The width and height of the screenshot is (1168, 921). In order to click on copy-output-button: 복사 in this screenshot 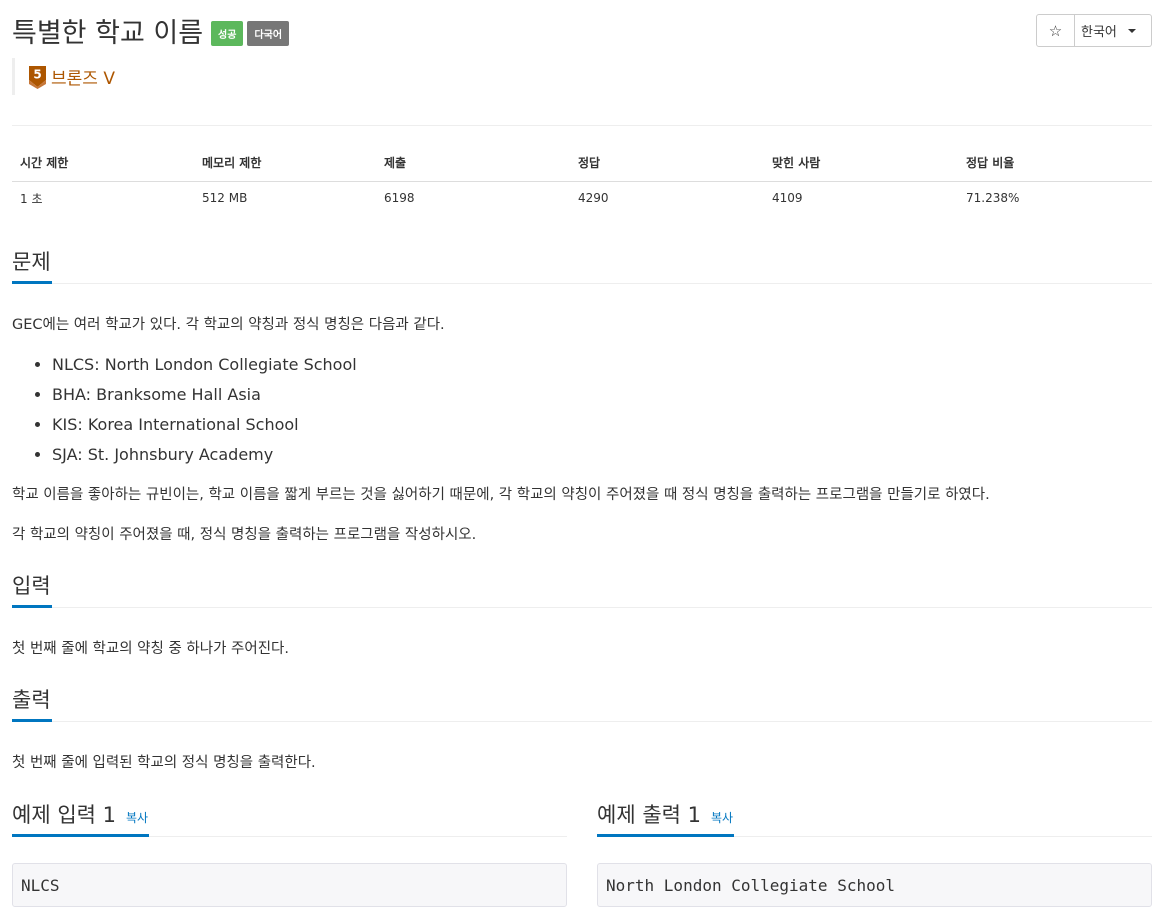, I will do `click(722, 818)`.